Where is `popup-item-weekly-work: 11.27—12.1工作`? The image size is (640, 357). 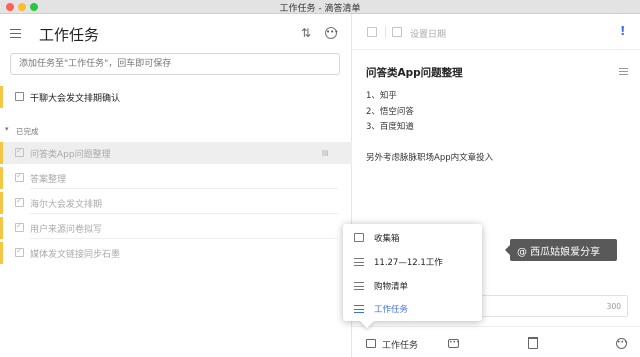
popup-item-weekly-work: 11.27—12.1工作 is located at coordinates (412, 262).